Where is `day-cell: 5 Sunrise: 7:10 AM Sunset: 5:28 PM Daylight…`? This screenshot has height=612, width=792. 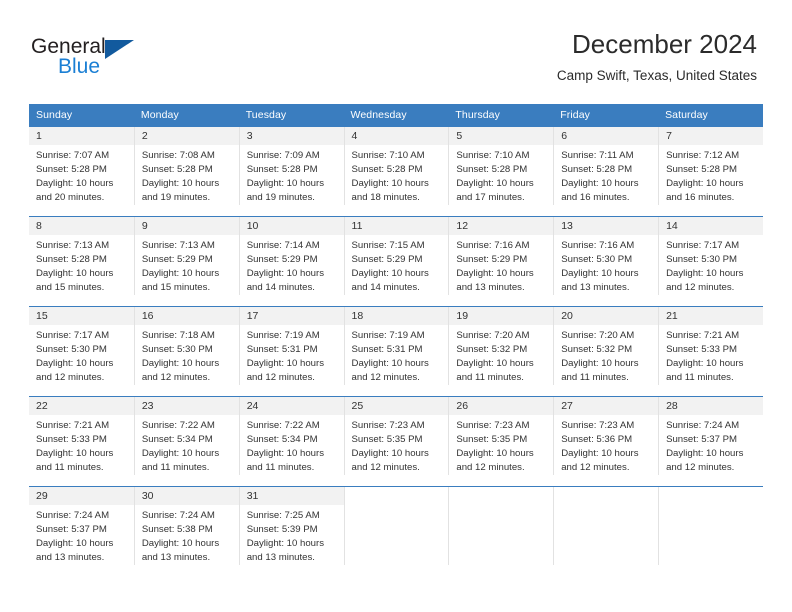 day-cell: 5 Sunrise: 7:10 AM Sunset: 5:28 PM Daylight… is located at coordinates (501, 165).